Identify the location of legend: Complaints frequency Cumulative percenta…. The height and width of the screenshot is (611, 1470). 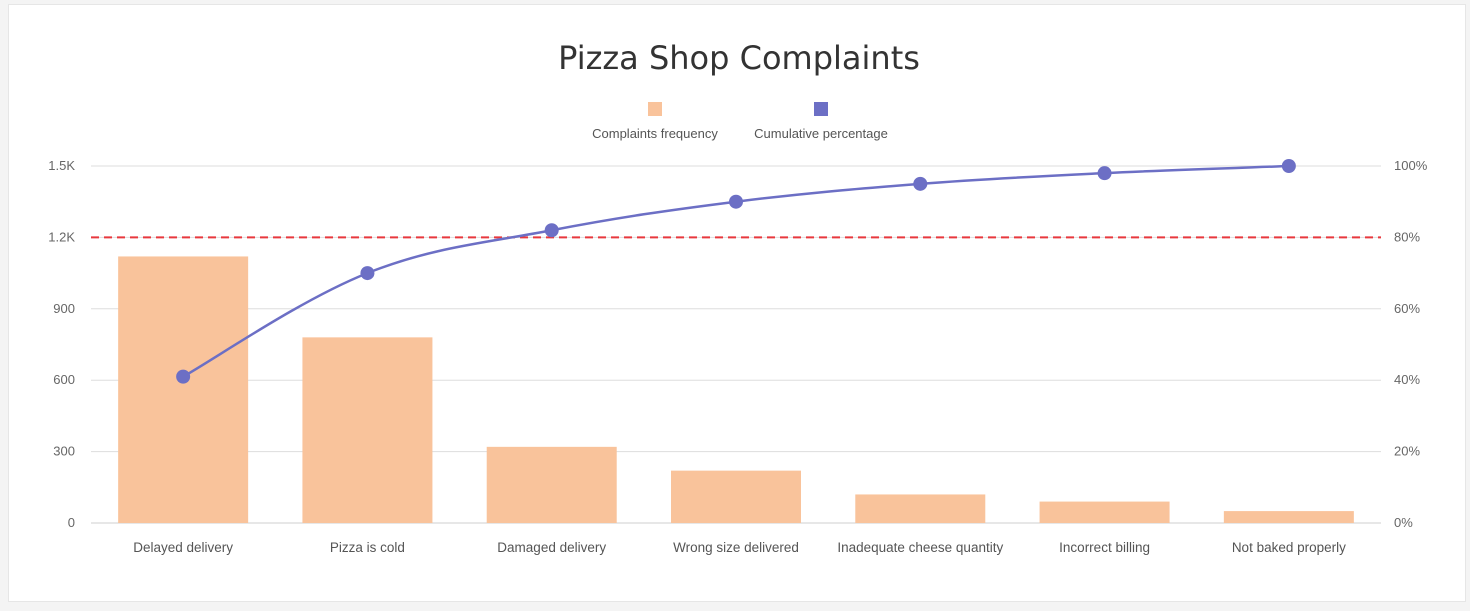
(740, 121).